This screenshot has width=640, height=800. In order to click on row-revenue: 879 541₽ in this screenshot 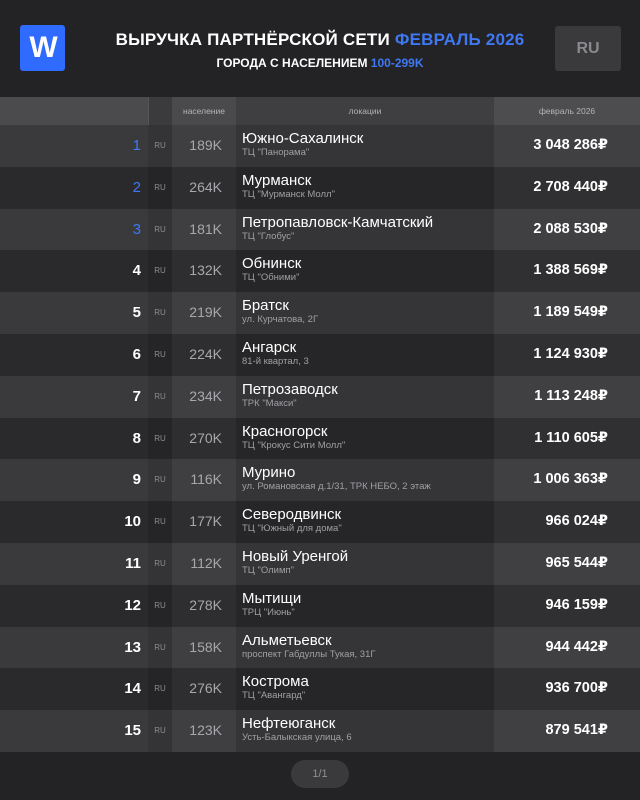, I will do `click(567, 731)`.